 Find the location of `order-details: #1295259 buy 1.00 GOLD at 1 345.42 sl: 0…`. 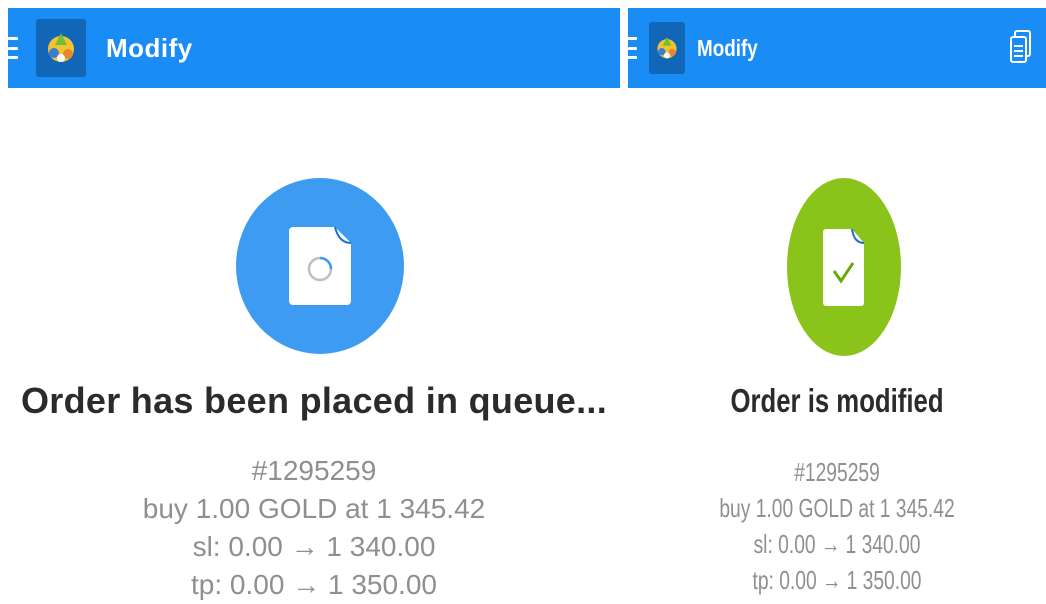

order-details: #1295259 buy 1.00 GOLD at 1 345.42 sl: 0… is located at coordinates (836, 526).